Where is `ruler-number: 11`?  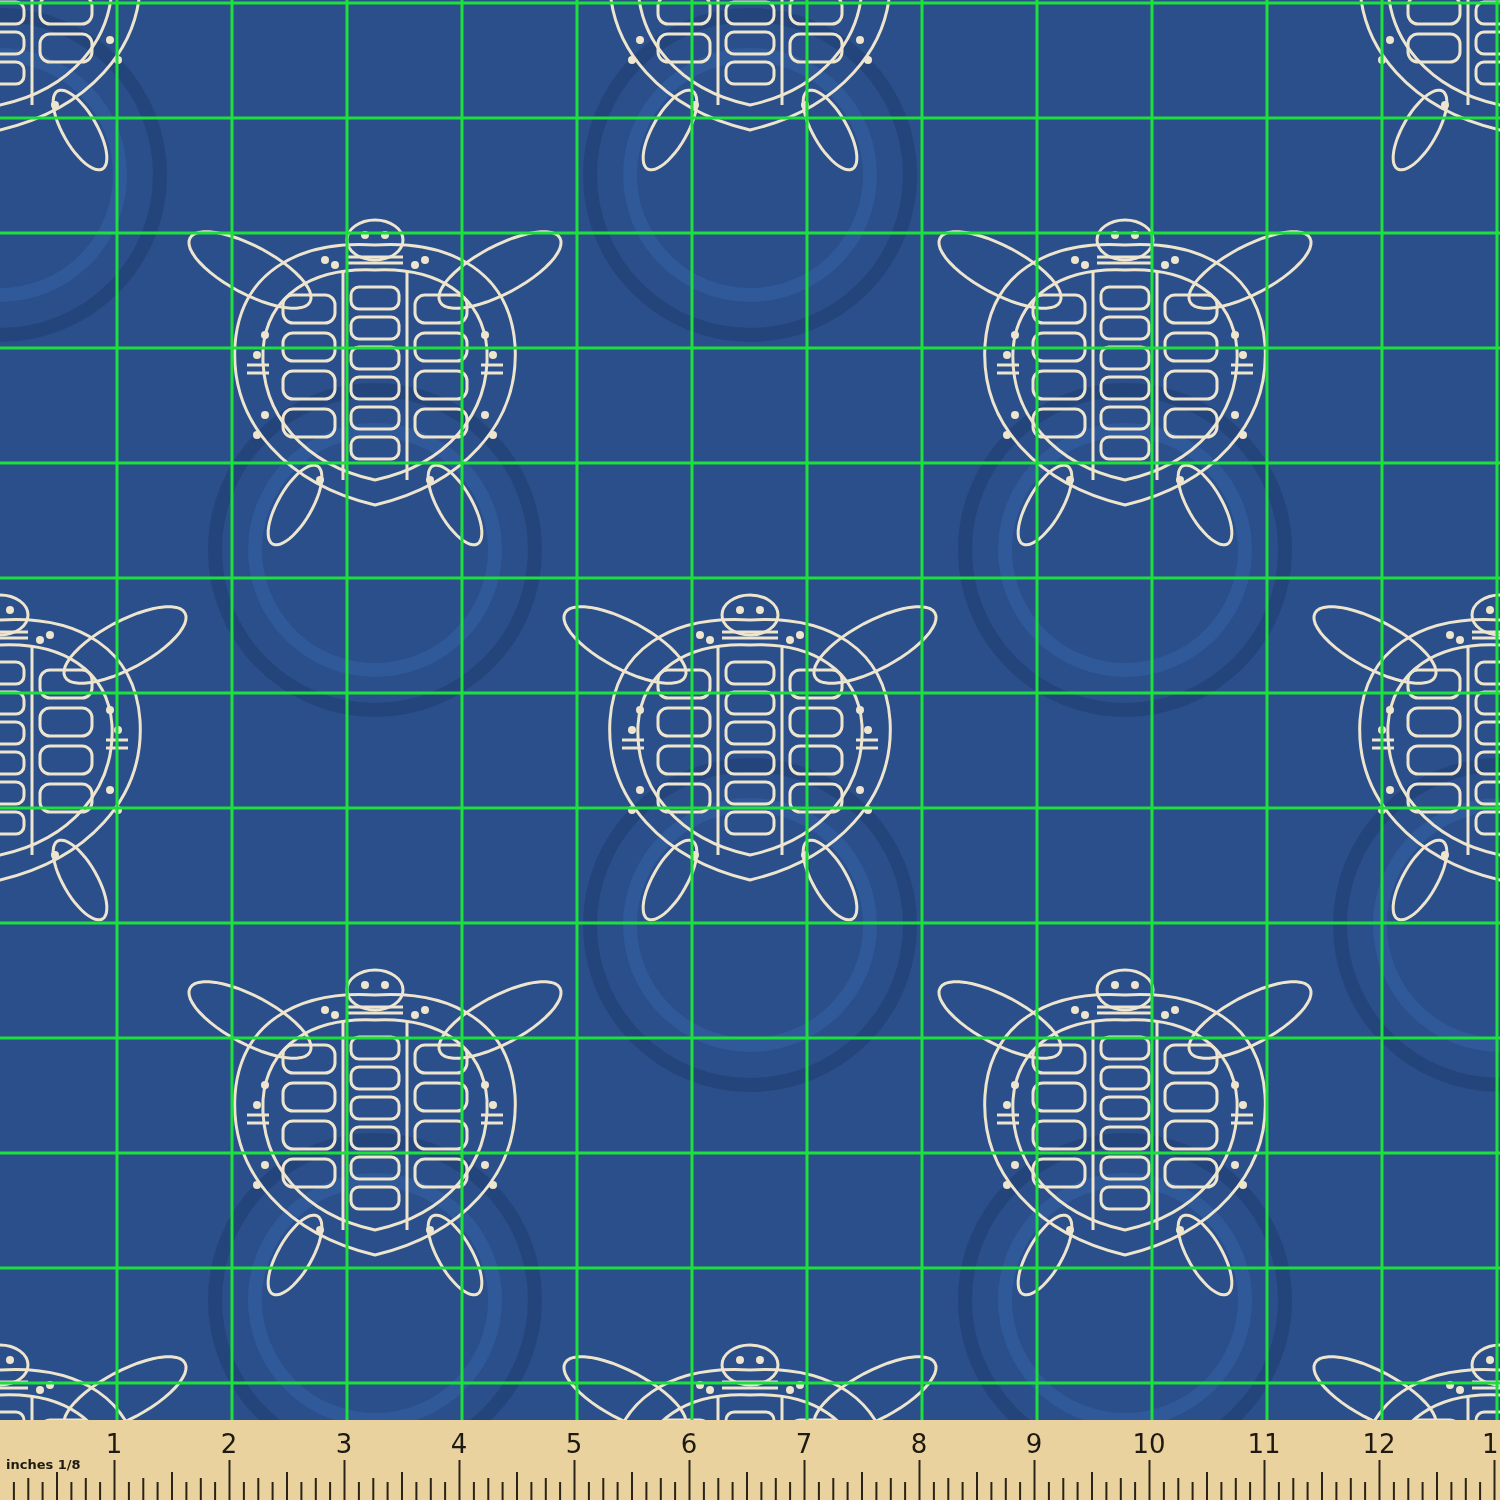 ruler-number: 11 is located at coordinates (1264, 1444).